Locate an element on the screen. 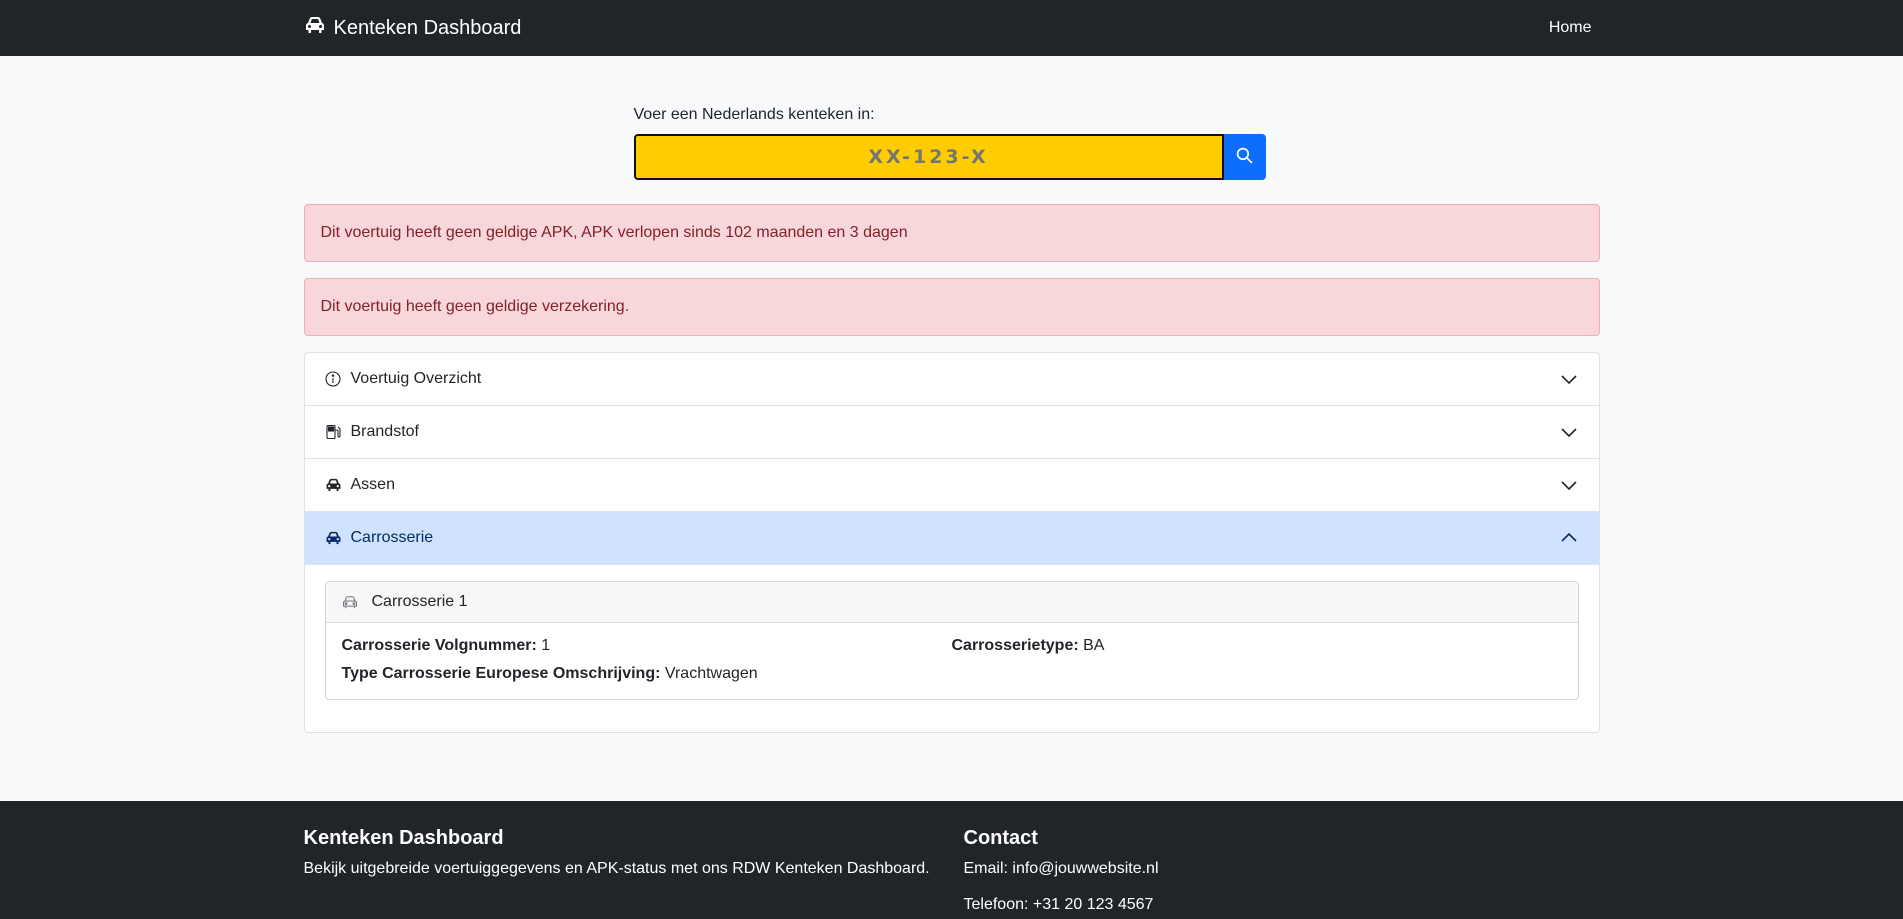  accordion-brandstof: Brandstof is located at coordinates (951, 432).